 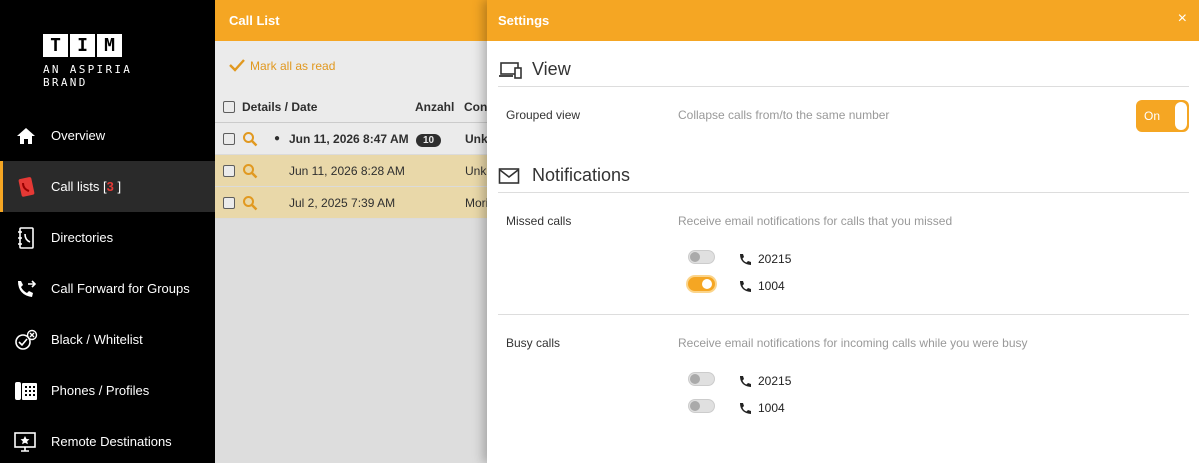 What do you see at coordinates (26, 136) in the screenshot?
I see `home-icon` at bounding box center [26, 136].